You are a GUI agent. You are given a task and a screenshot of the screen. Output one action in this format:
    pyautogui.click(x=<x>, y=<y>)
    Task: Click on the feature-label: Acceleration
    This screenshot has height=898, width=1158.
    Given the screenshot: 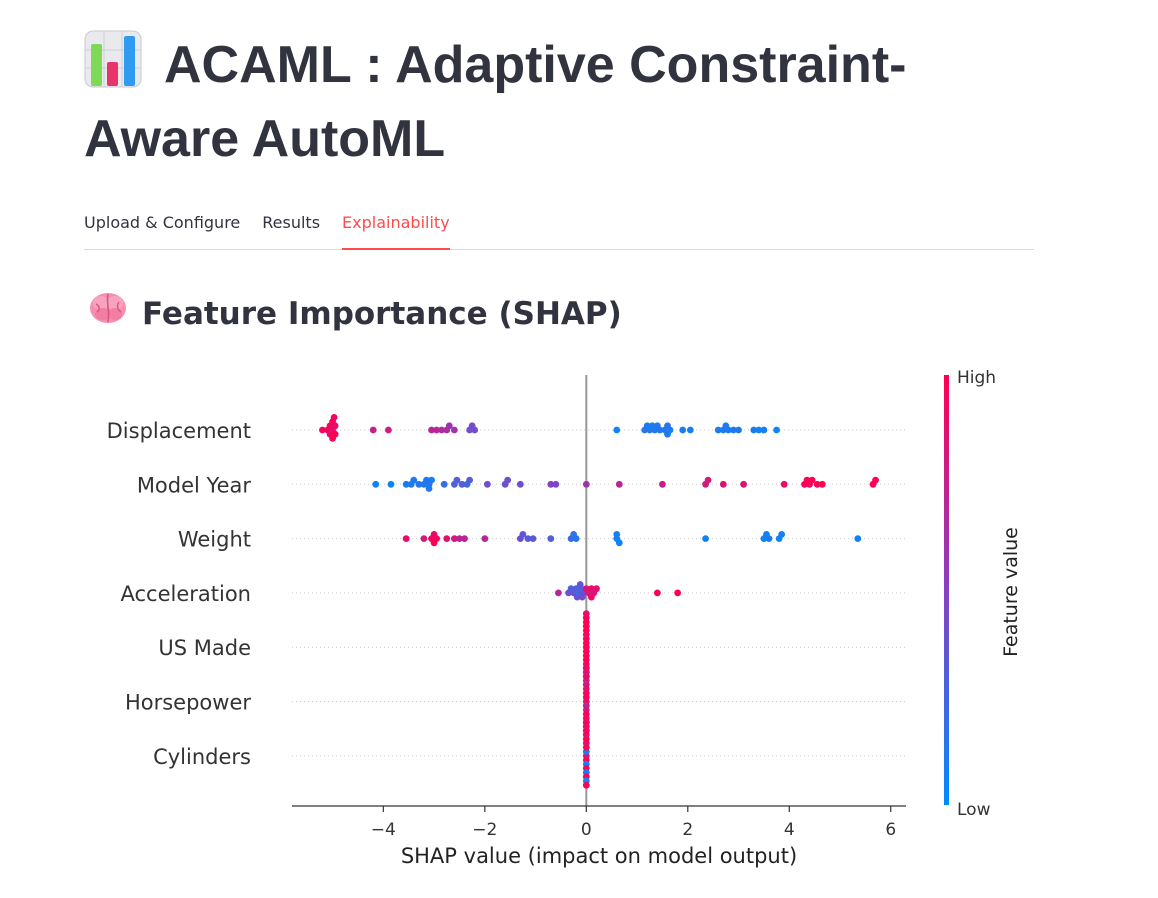 What is the action you would take?
    pyautogui.click(x=186, y=594)
    